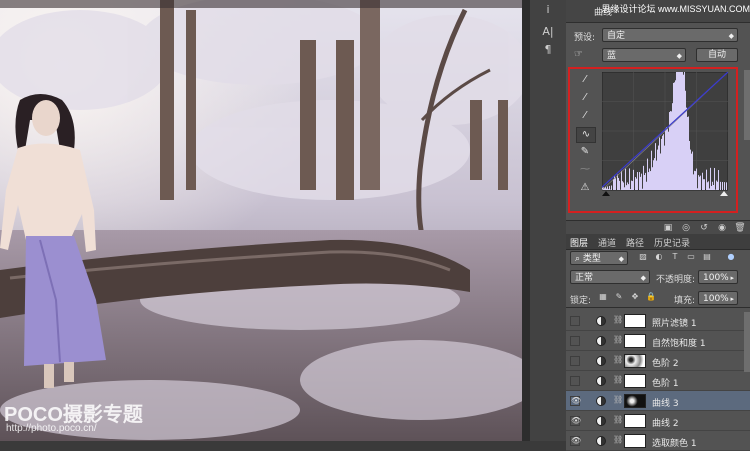 The height and width of the screenshot is (451, 750). What do you see at coordinates (658, 401) in the screenshot?
I see `layer-row-selected: 👁 ⛓ 曲线 3` at bounding box center [658, 401].